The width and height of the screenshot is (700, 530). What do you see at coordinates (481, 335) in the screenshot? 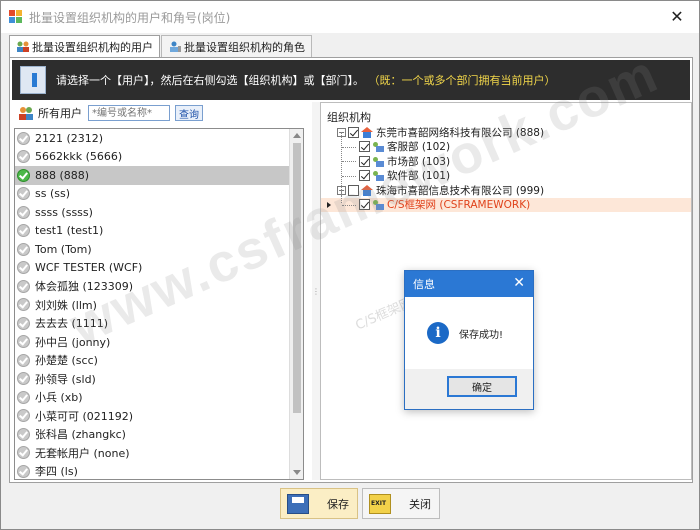
I see `dialog-message: 保存成功!` at bounding box center [481, 335].